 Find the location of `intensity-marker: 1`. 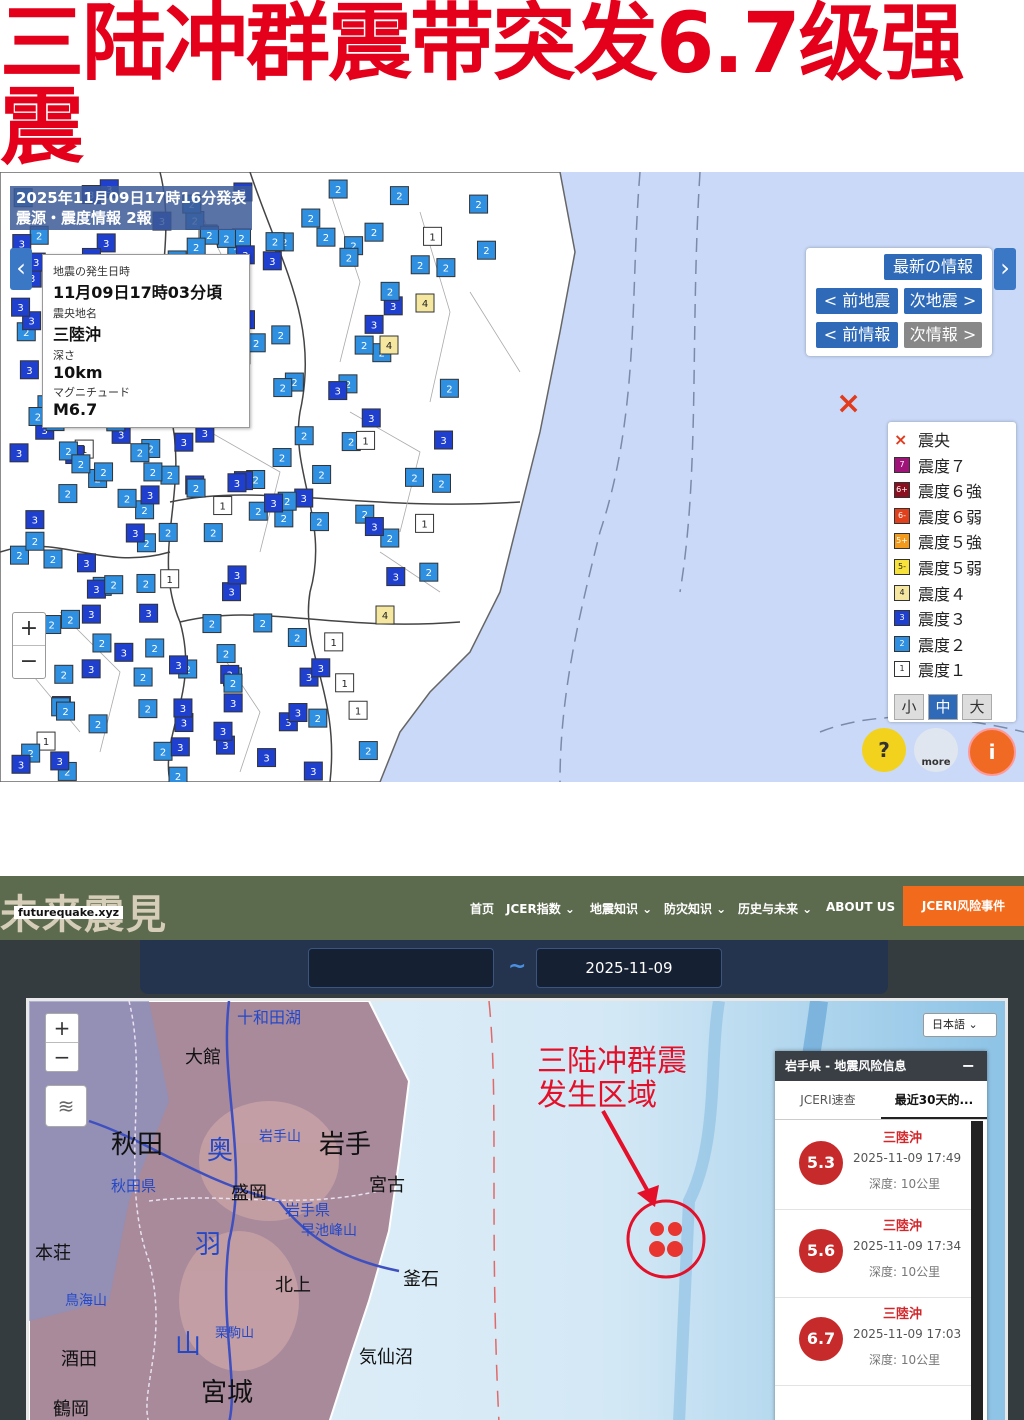

intensity-marker: 1 is located at coordinates (170, 579).